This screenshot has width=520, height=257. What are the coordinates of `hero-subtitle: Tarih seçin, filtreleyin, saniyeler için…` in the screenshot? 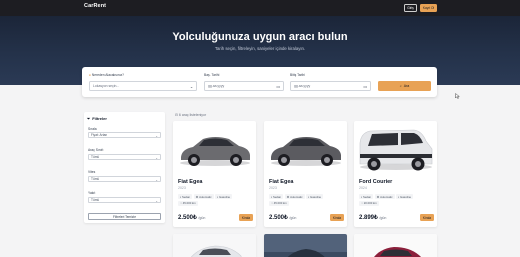 It's located at (260, 48).